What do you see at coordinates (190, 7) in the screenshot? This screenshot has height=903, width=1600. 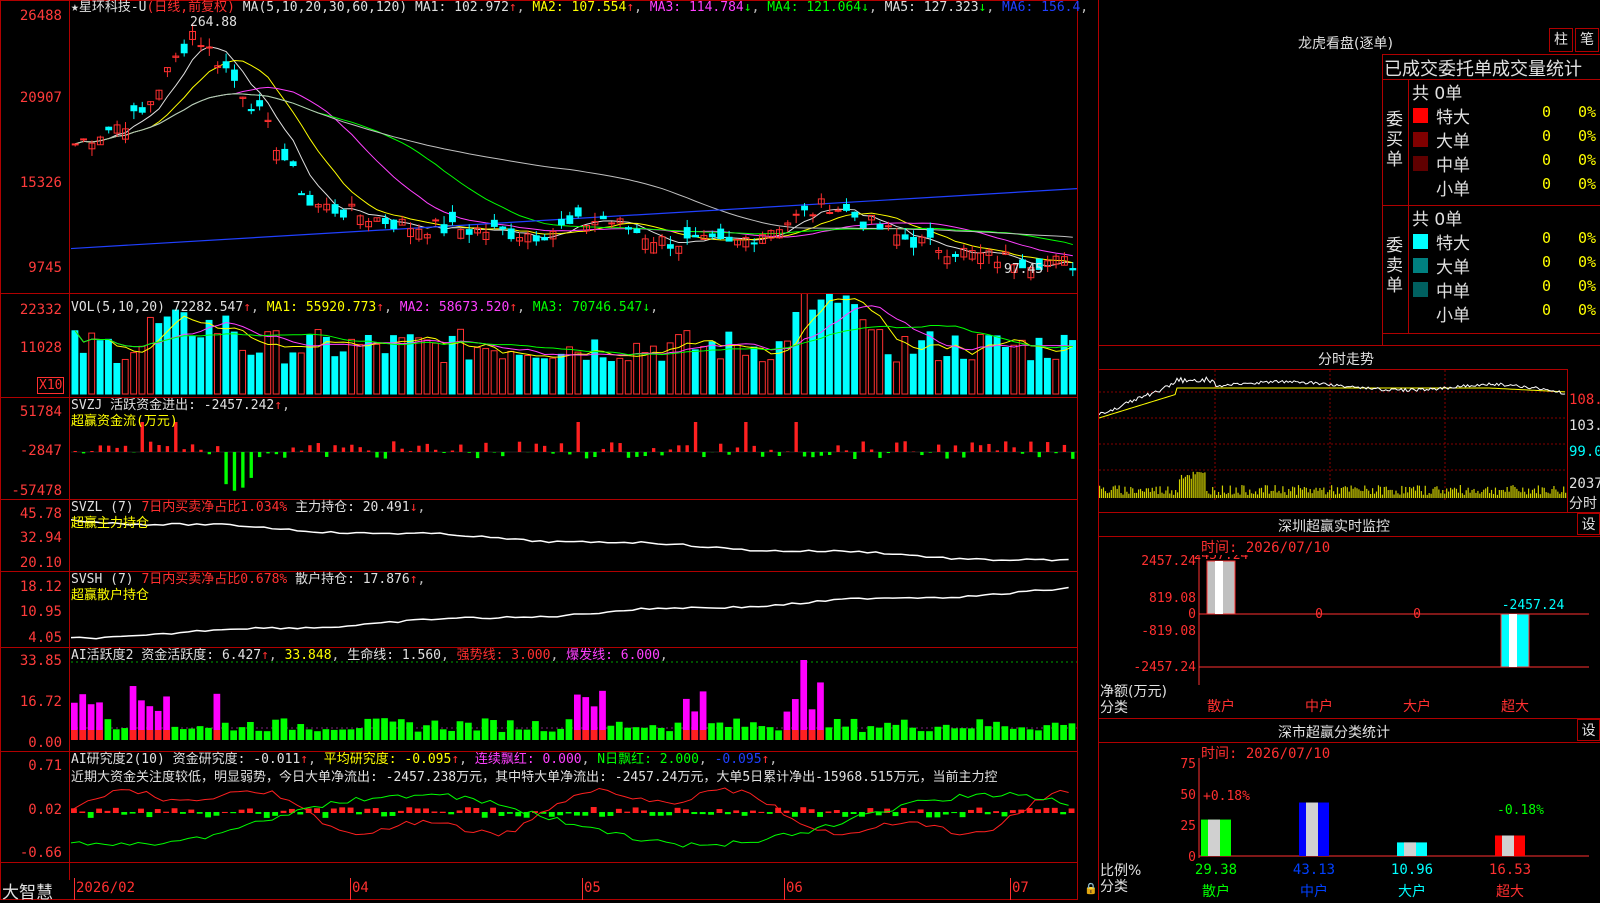 I see `period-label: (日线,前复权)` at bounding box center [190, 7].